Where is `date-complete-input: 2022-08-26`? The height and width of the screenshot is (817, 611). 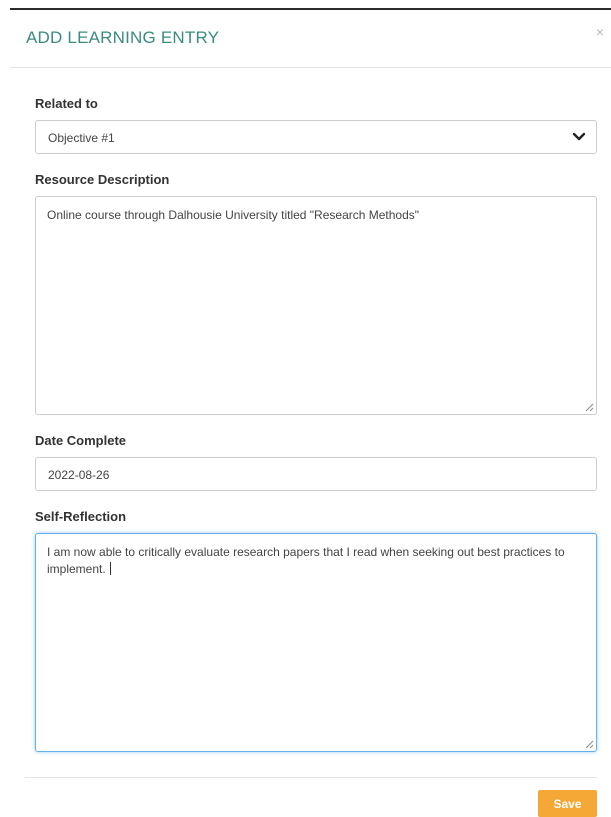 date-complete-input: 2022-08-26 is located at coordinates (316, 474).